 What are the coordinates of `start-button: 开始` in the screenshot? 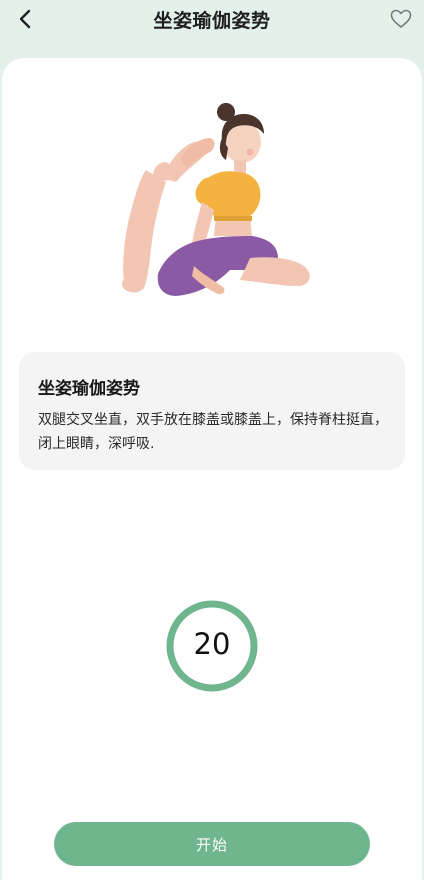 It's located at (212, 844).